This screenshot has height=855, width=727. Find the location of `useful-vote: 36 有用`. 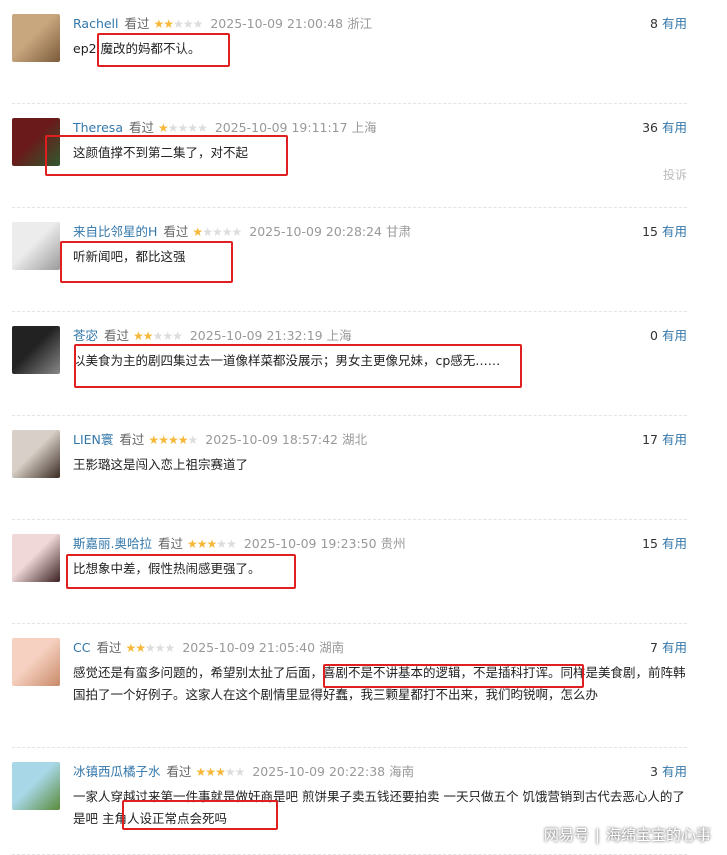

useful-vote: 36 有用 is located at coordinates (664, 128).